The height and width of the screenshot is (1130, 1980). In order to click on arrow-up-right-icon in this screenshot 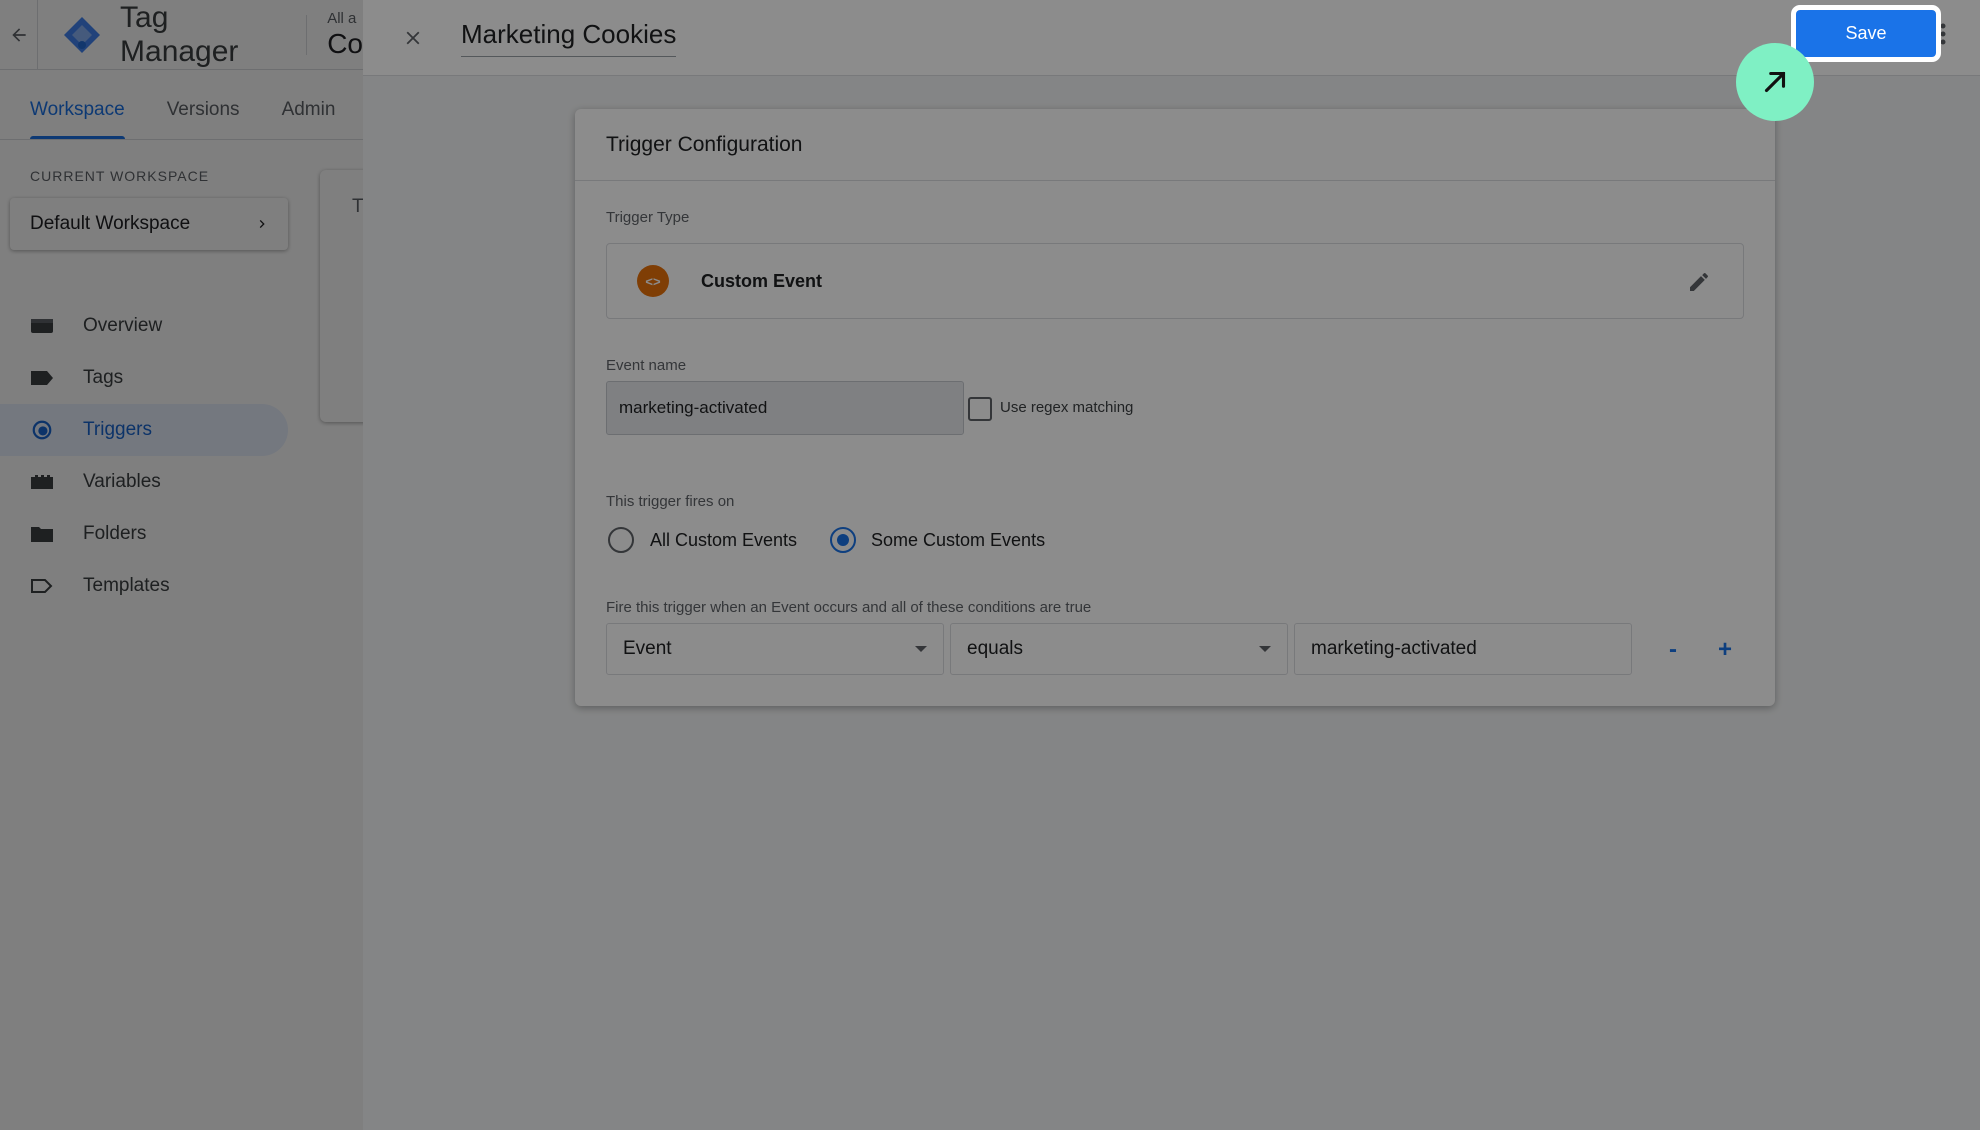, I will do `click(1775, 82)`.